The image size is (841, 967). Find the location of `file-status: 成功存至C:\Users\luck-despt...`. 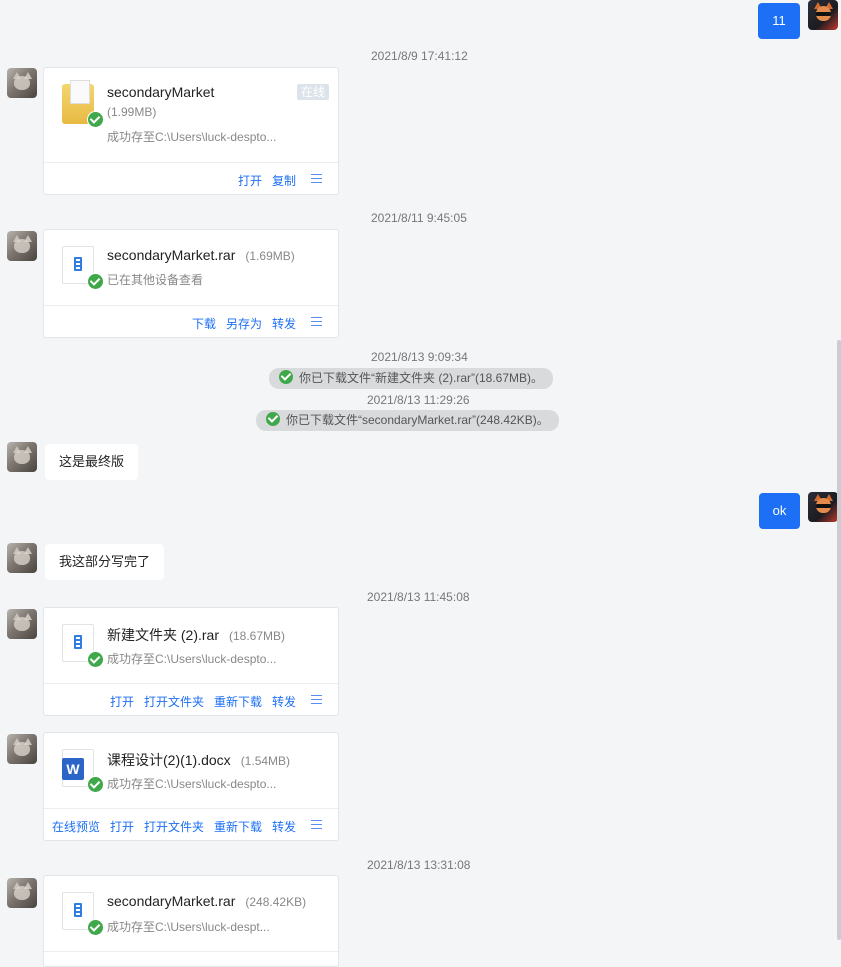

file-status: 成功存至C:\Users\luck-despt... is located at coordinates (188, 927).